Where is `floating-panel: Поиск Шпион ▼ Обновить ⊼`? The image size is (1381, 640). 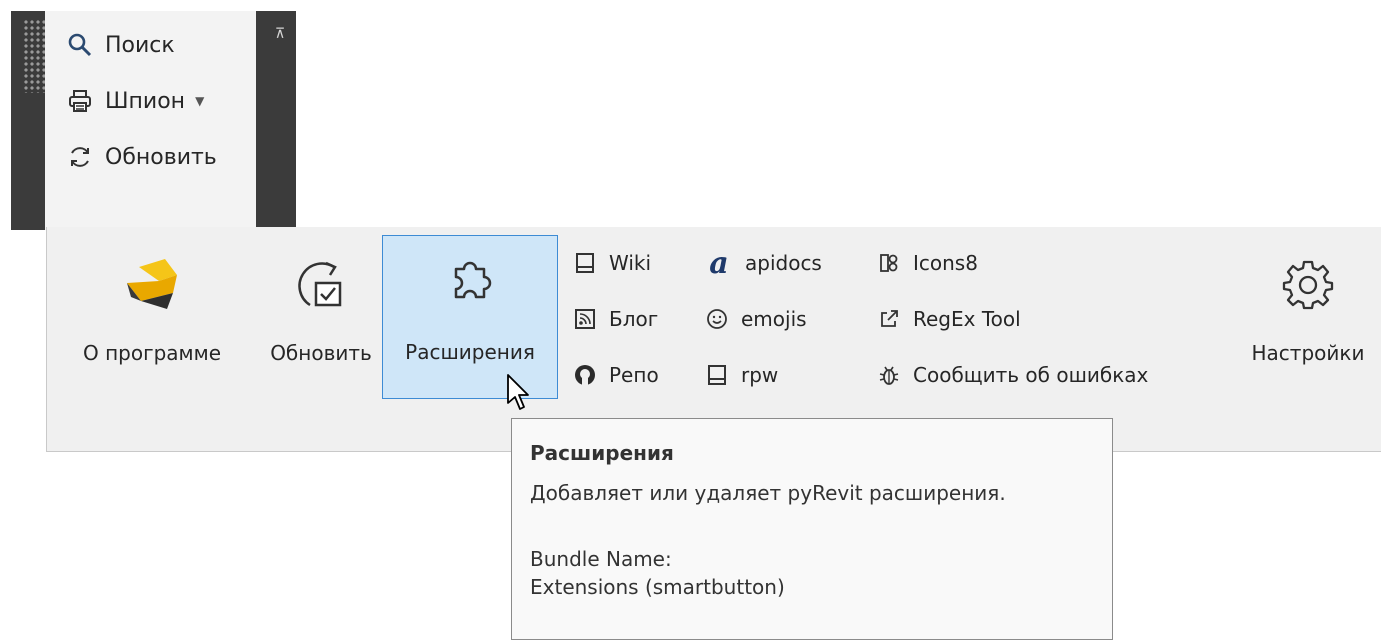
floating-panel: Поиск Шпион ▼ Обновить ⊼ is located at coordinates (153, 120).